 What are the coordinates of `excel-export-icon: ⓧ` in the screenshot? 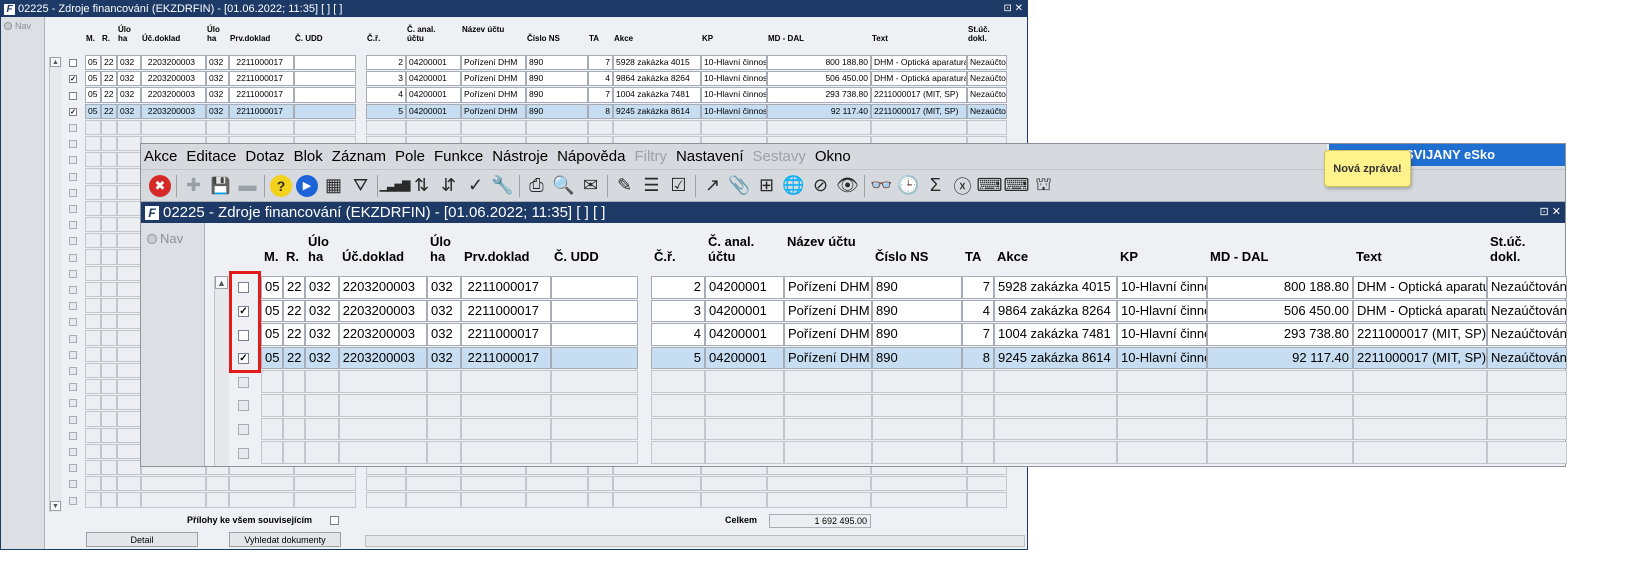 It's located at (962, 185).